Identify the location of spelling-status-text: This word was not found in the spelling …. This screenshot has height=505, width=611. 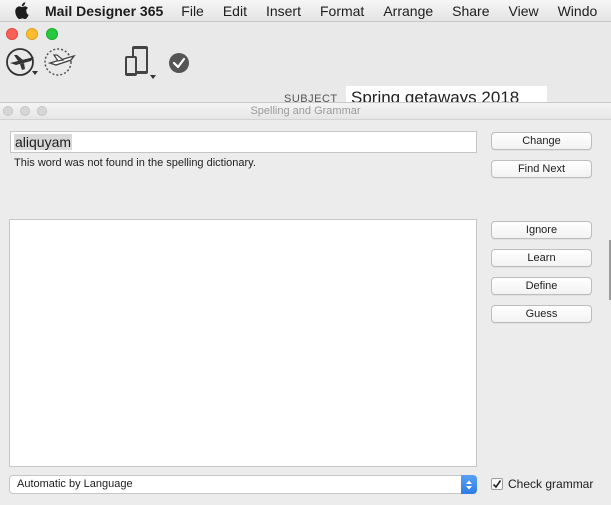
(135, 163).